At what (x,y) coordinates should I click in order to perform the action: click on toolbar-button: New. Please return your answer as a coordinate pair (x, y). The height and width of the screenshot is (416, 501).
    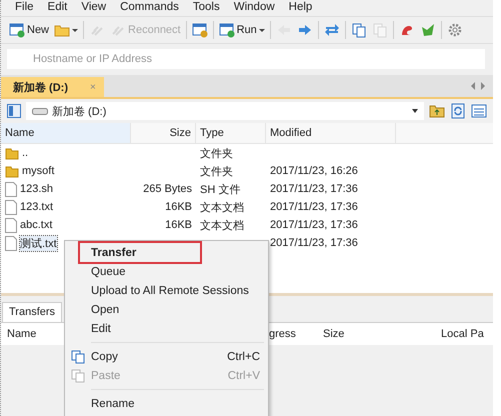
    Looking at the image, I should click on (29, 30).